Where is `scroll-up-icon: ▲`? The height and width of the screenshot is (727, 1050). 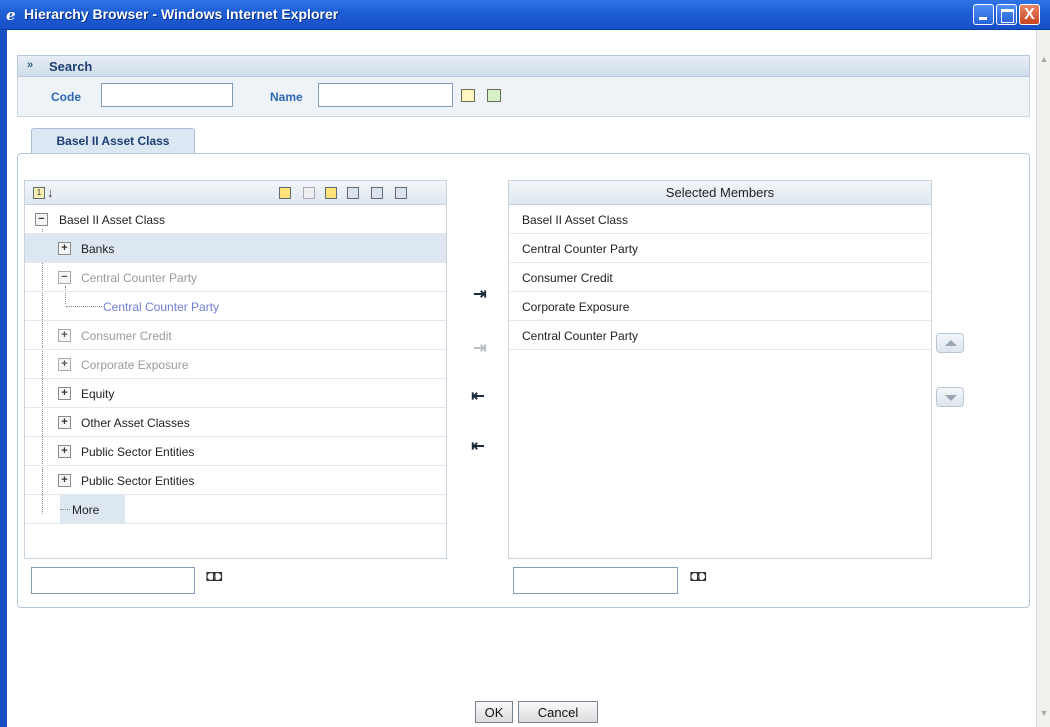 scroll-up-icon: ▲ is located at coordinates (1044, 59).